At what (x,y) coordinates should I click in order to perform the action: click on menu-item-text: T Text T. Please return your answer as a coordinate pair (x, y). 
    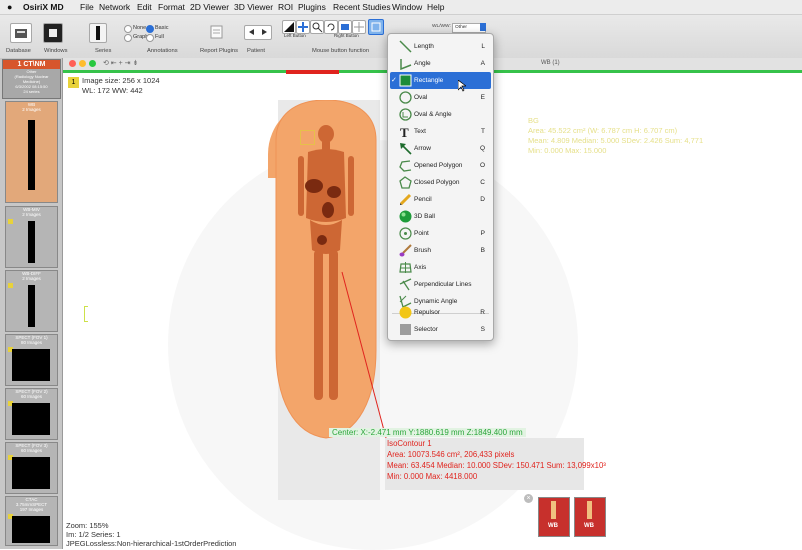
    Looking at the image, I should click on (440, 131).